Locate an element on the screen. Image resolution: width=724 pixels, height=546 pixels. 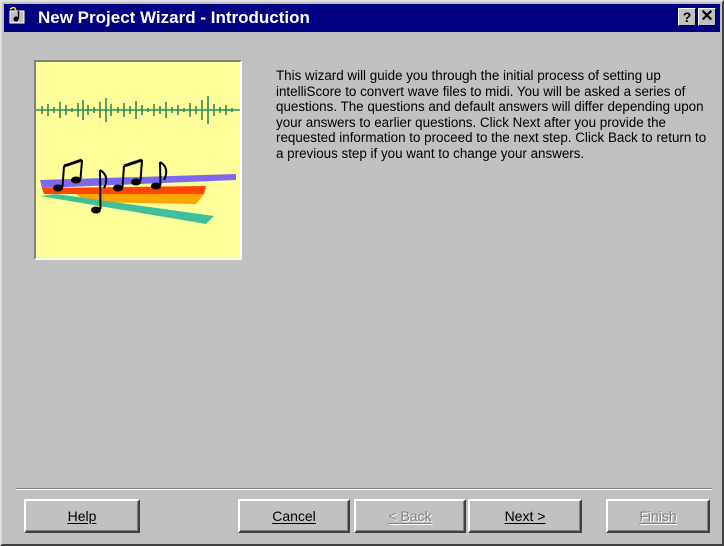
wizard-app-icon is located at coordinates (17, 15).